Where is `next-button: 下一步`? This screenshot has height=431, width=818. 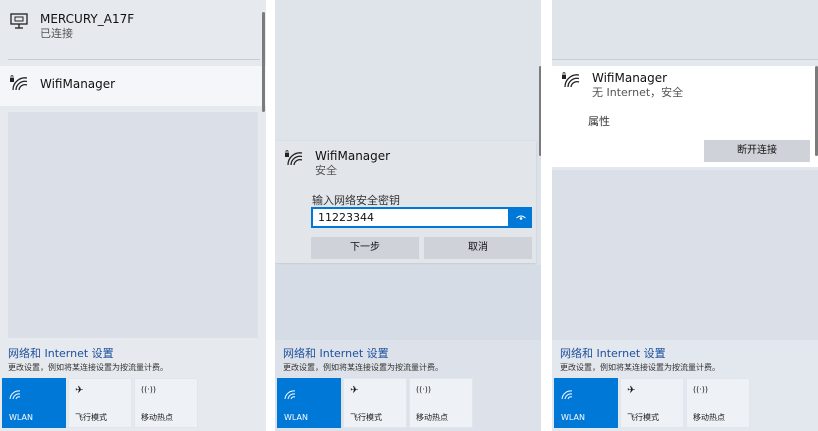
next-button: 下一步 is located at coordinates (365, 248).